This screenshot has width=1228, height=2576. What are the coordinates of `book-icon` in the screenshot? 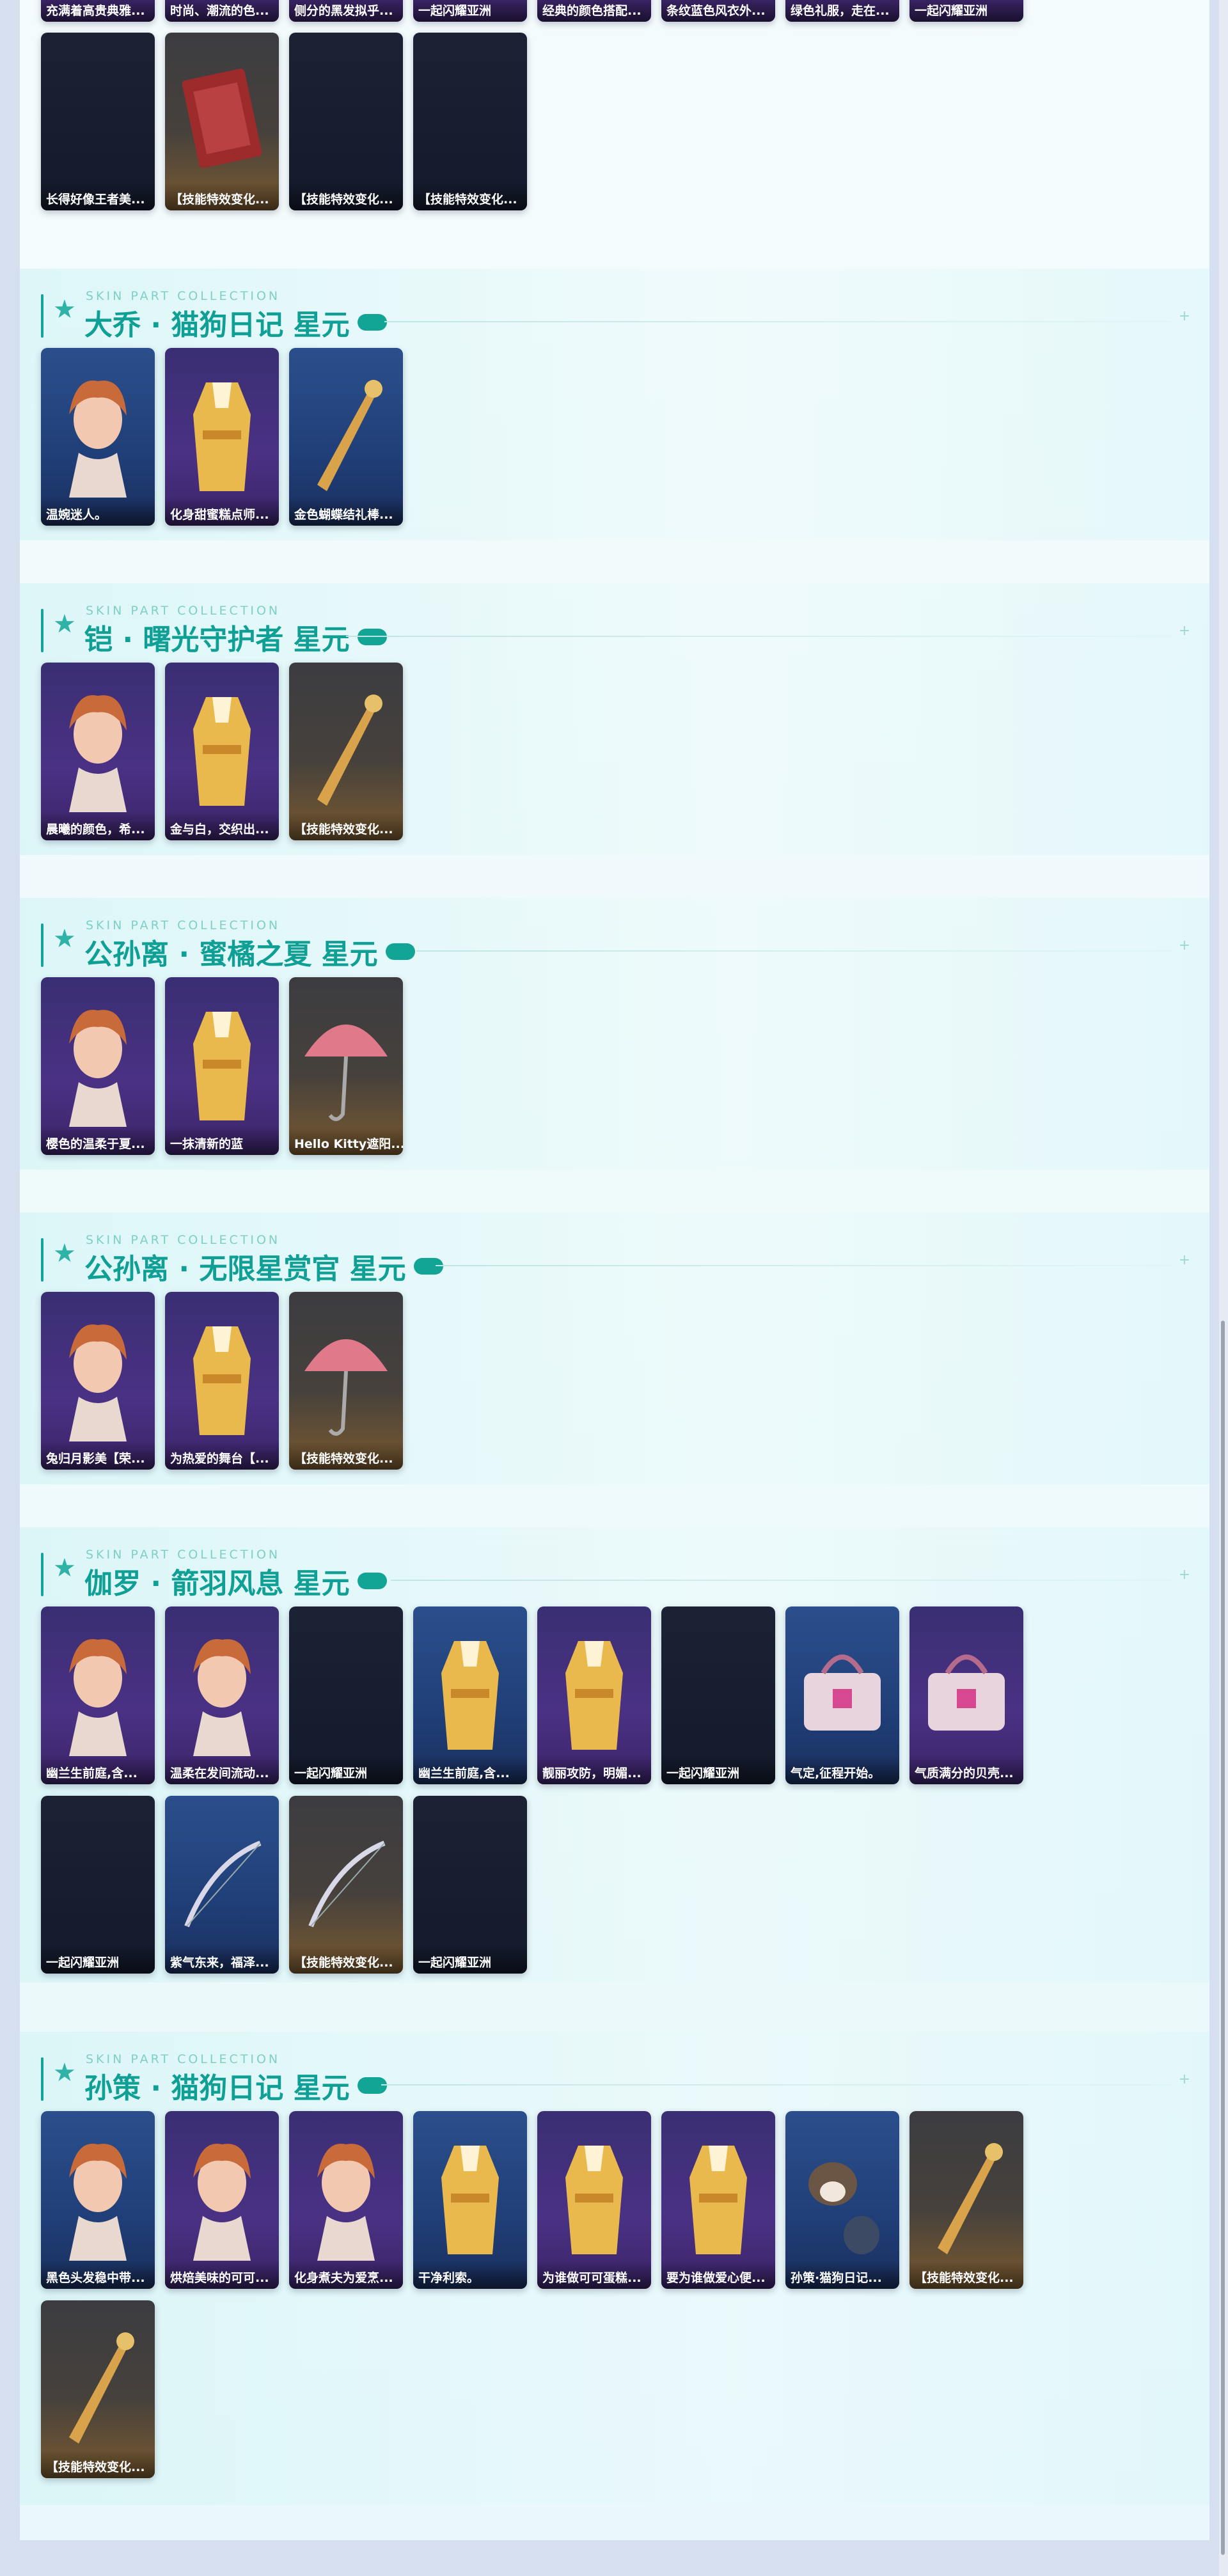 It's located at (222, 118).